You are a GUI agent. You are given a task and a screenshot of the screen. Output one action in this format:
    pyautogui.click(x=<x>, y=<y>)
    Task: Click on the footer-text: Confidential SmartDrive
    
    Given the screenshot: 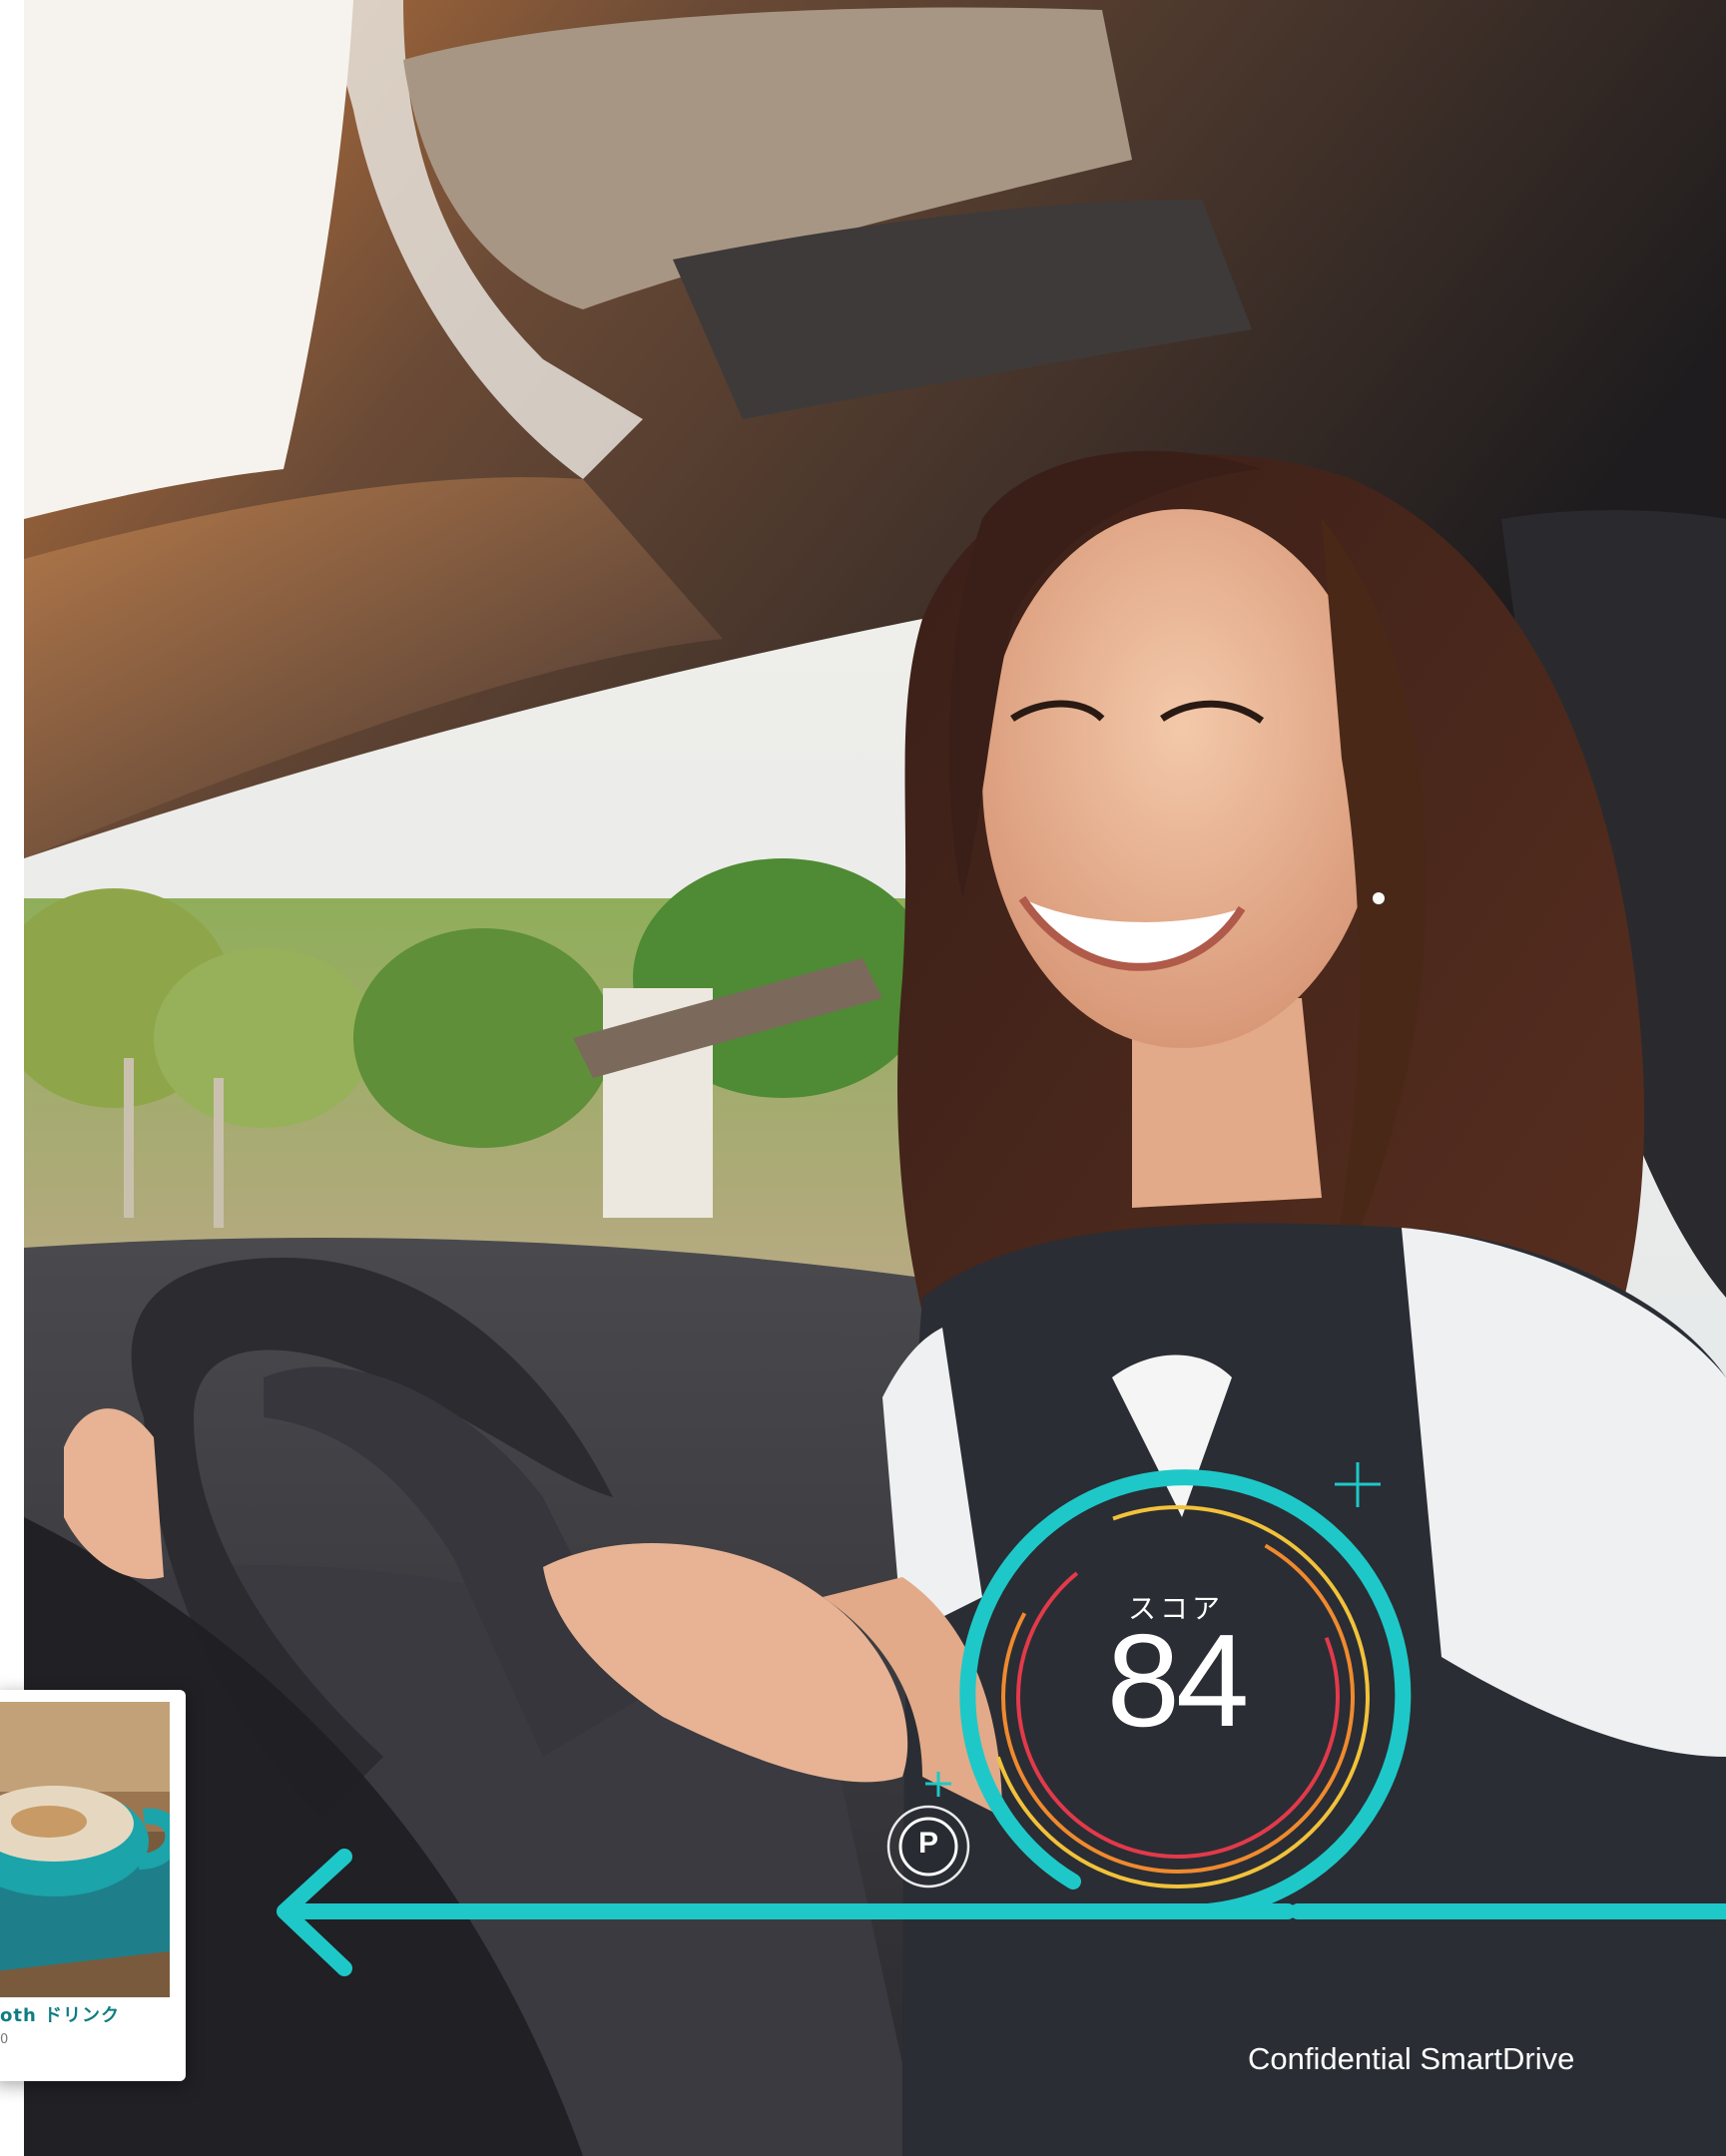 What is the action you would take?
    pyautogui.click(x=1412, y=2058)
    